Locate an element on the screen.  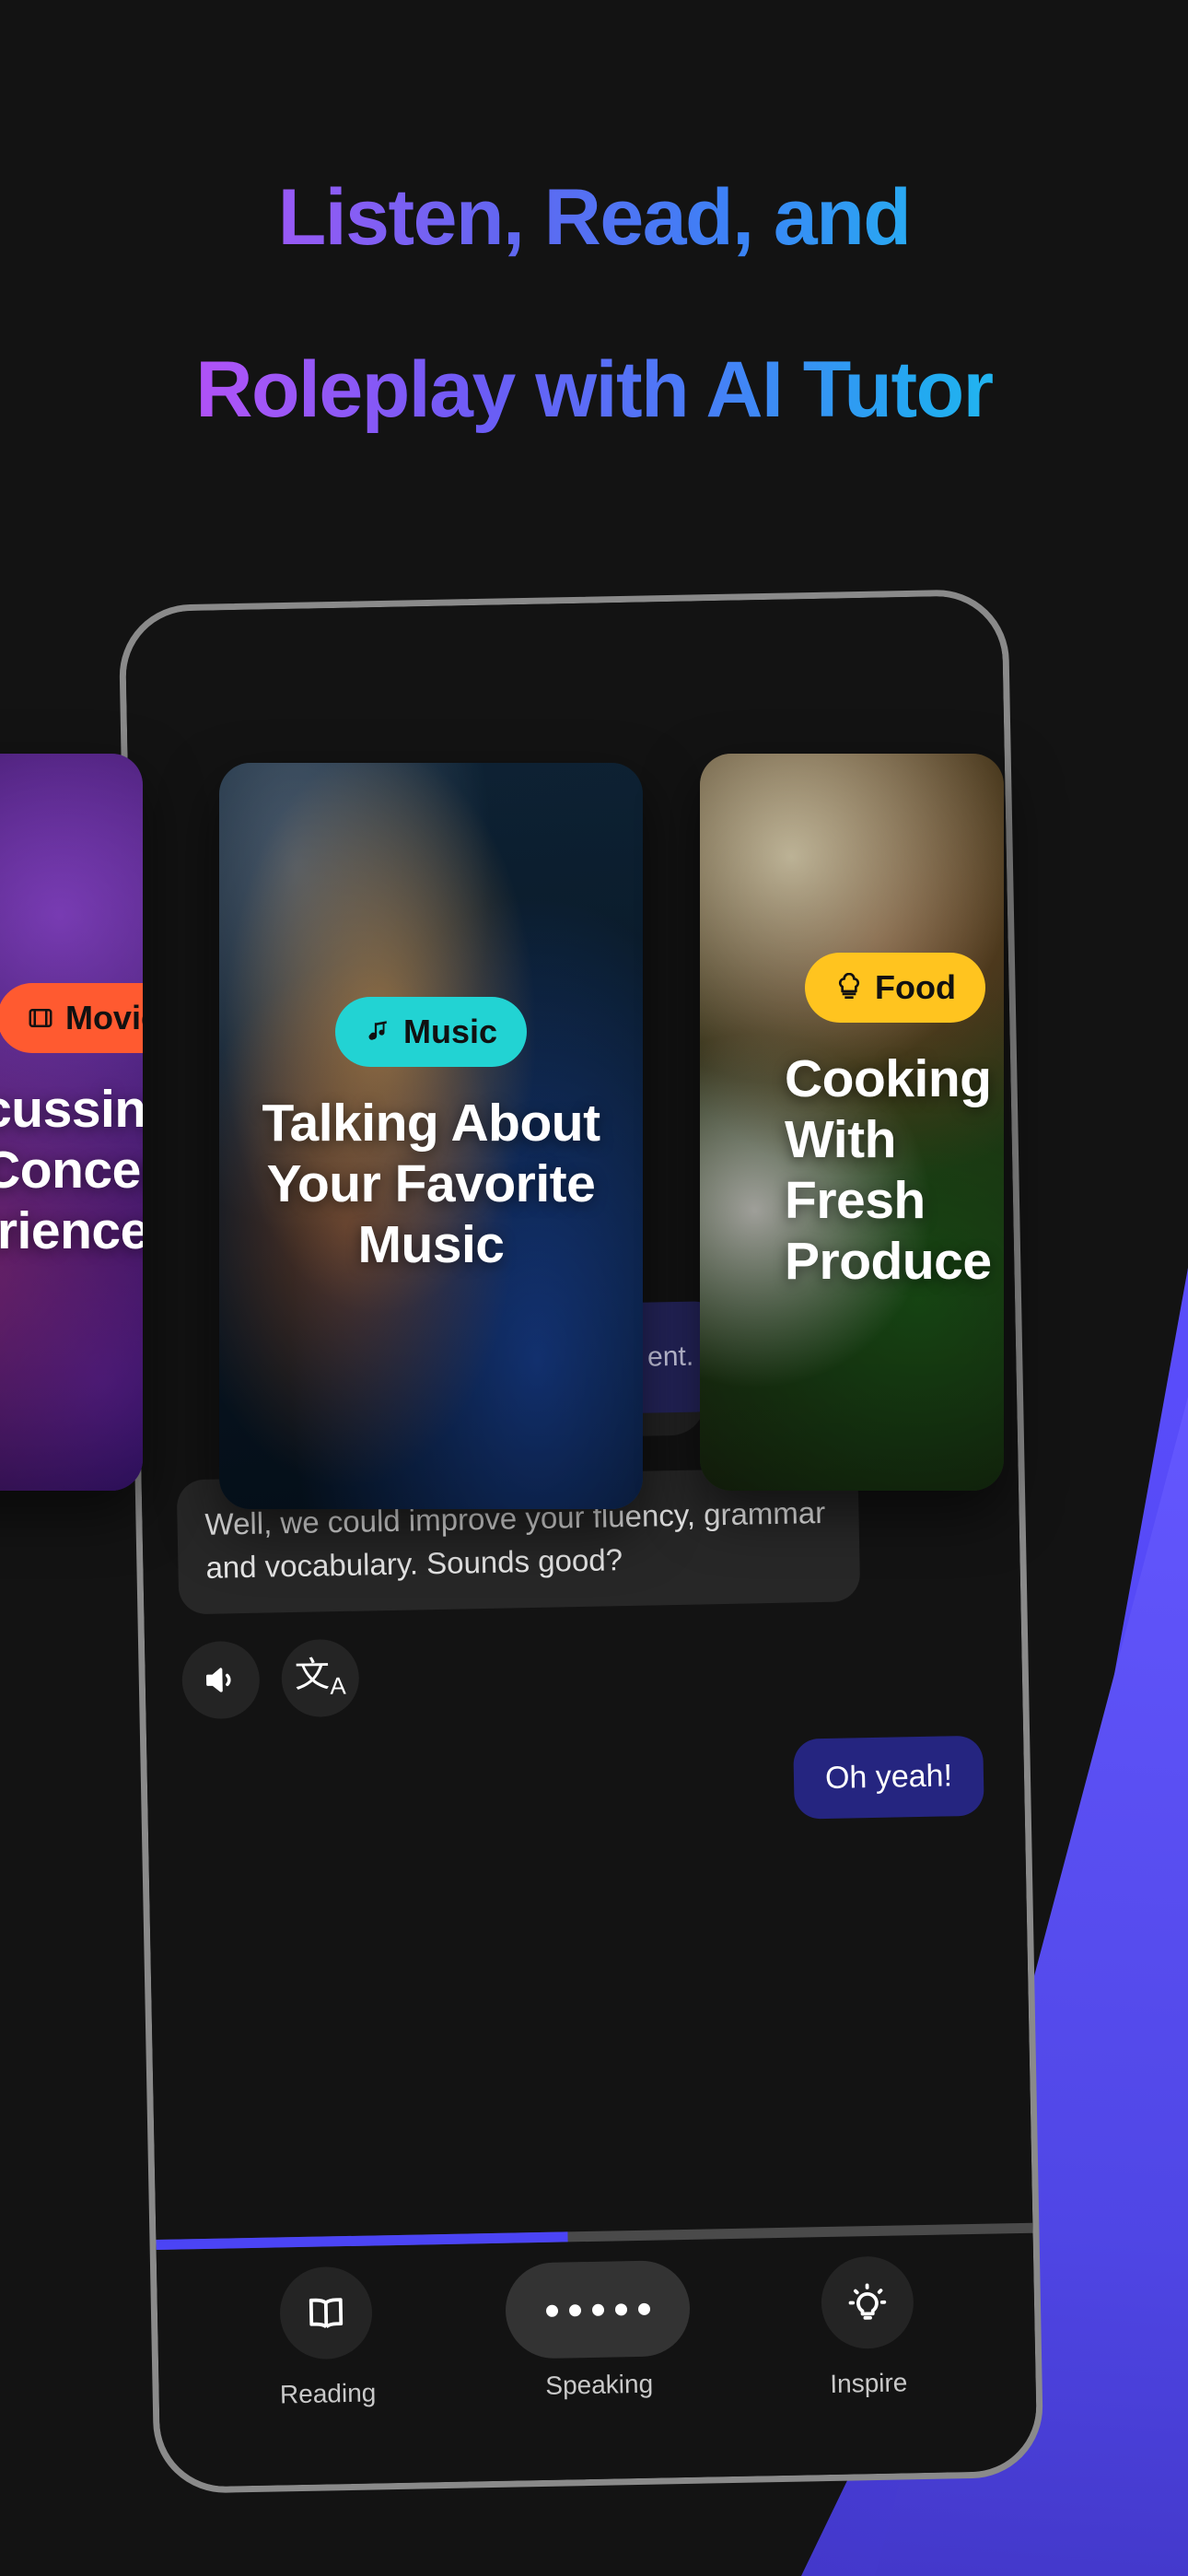
dots-icon is located at coordinates (598, 2309).